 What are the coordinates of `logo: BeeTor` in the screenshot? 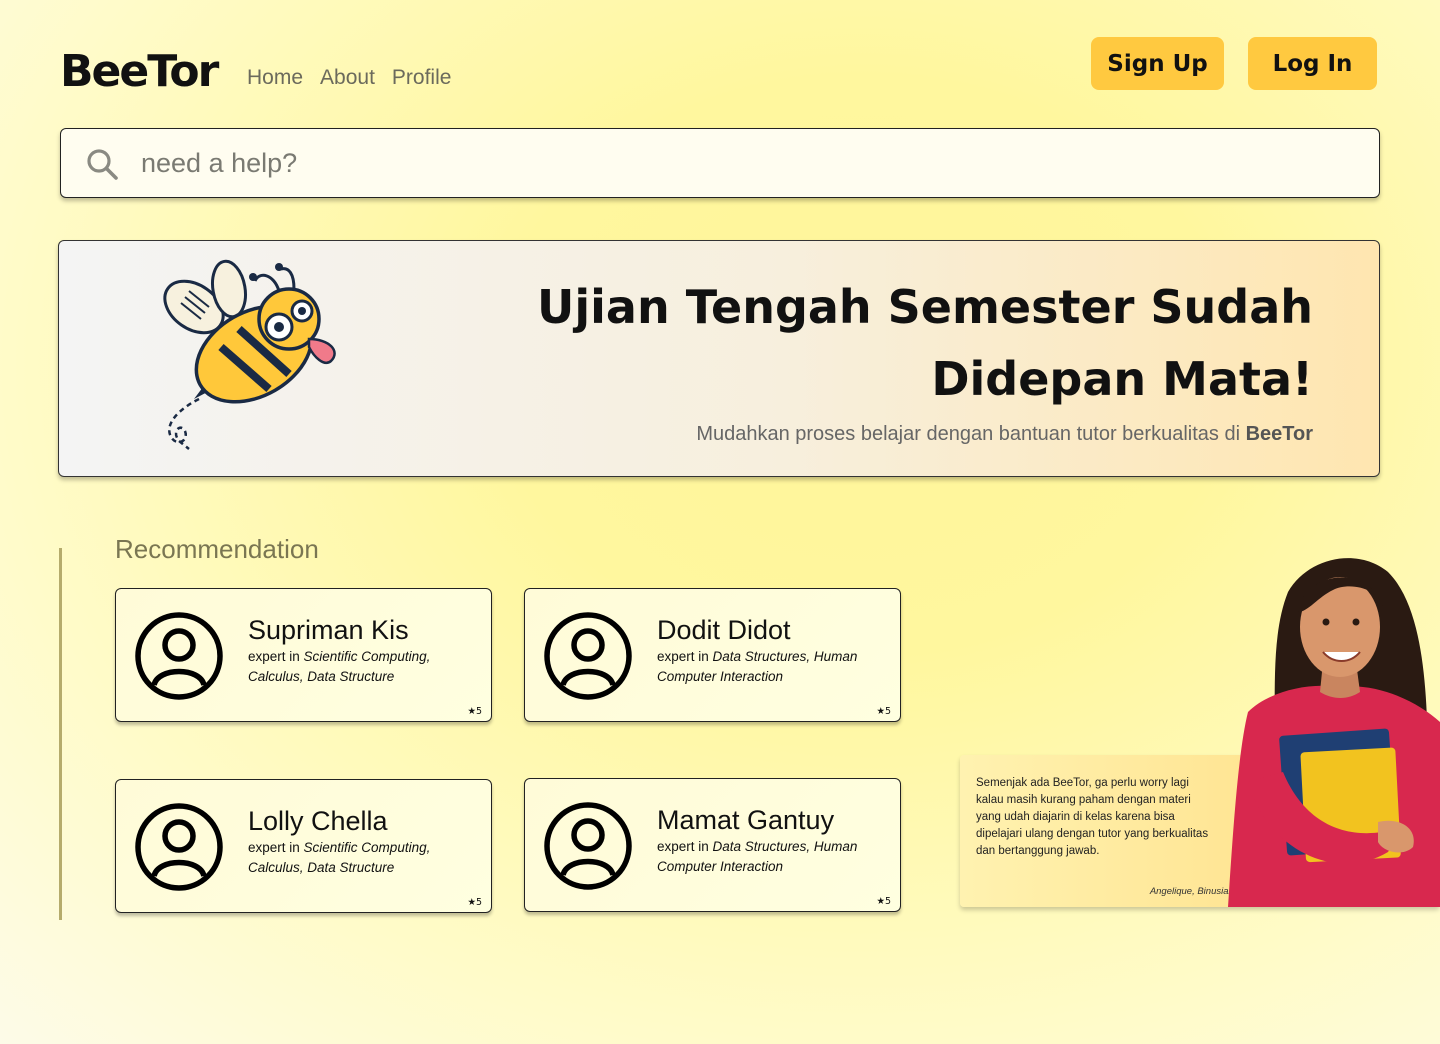 It's located at (139, 71).